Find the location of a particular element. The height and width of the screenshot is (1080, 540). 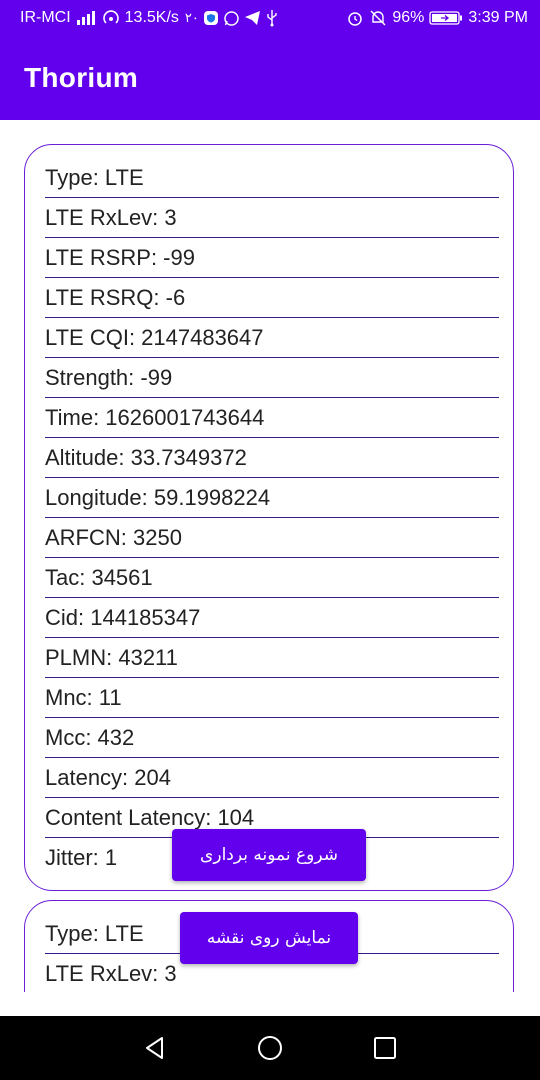

show-on-map-button: نمایش روی نقشه is located at coordinates (269, 938).